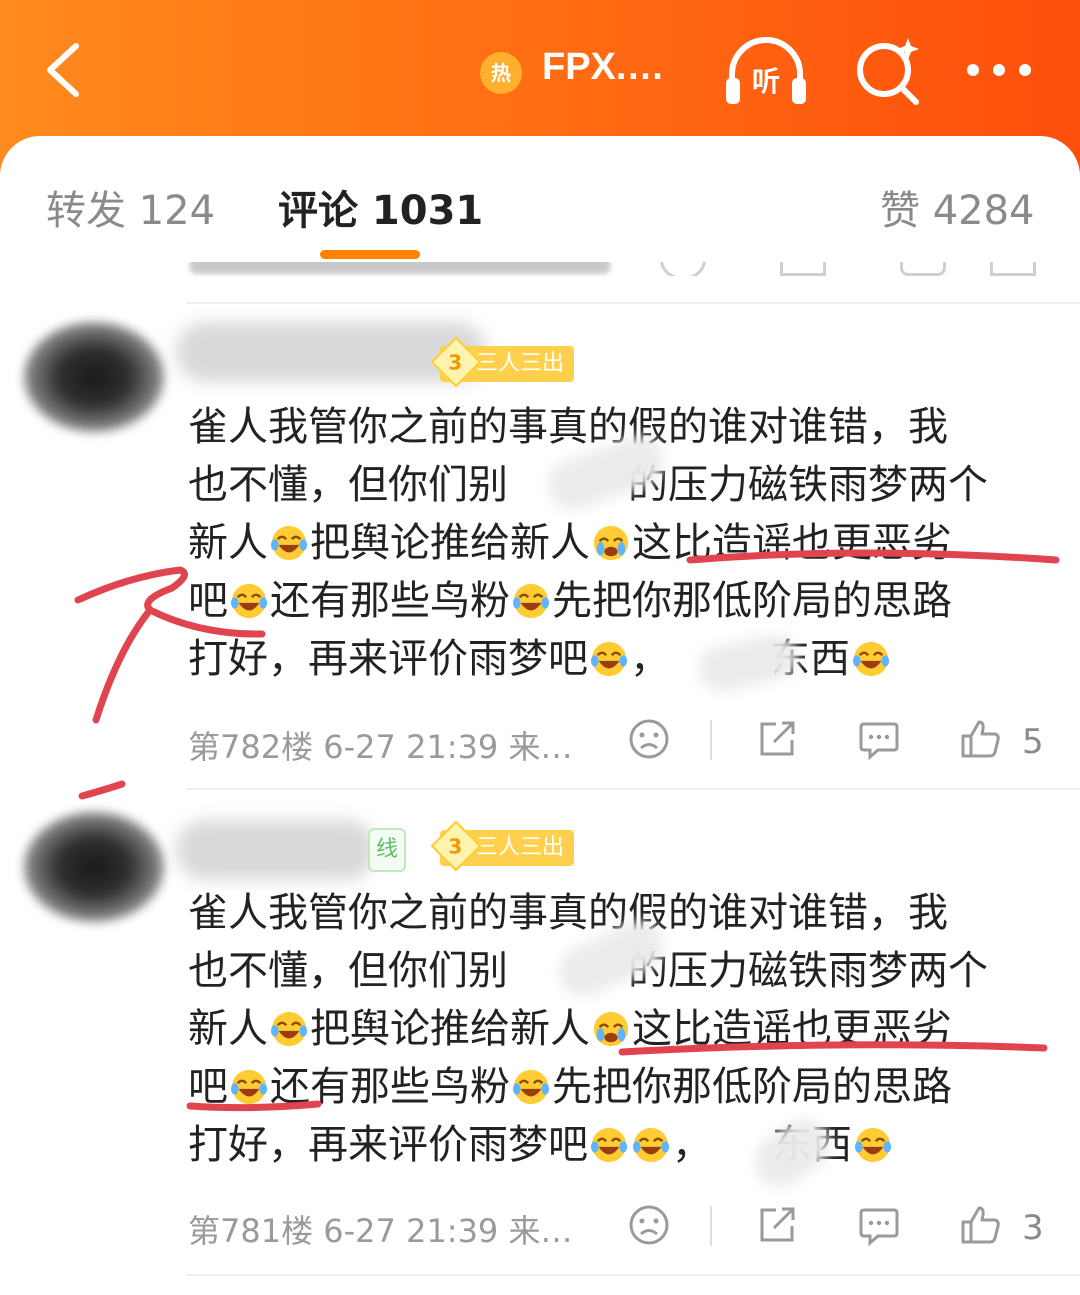 The height and width of the screenshot is (1295, 1080). Describe the element at coordinates (387, 850) in the screenshot. I see `online-chip: 线` at that location.